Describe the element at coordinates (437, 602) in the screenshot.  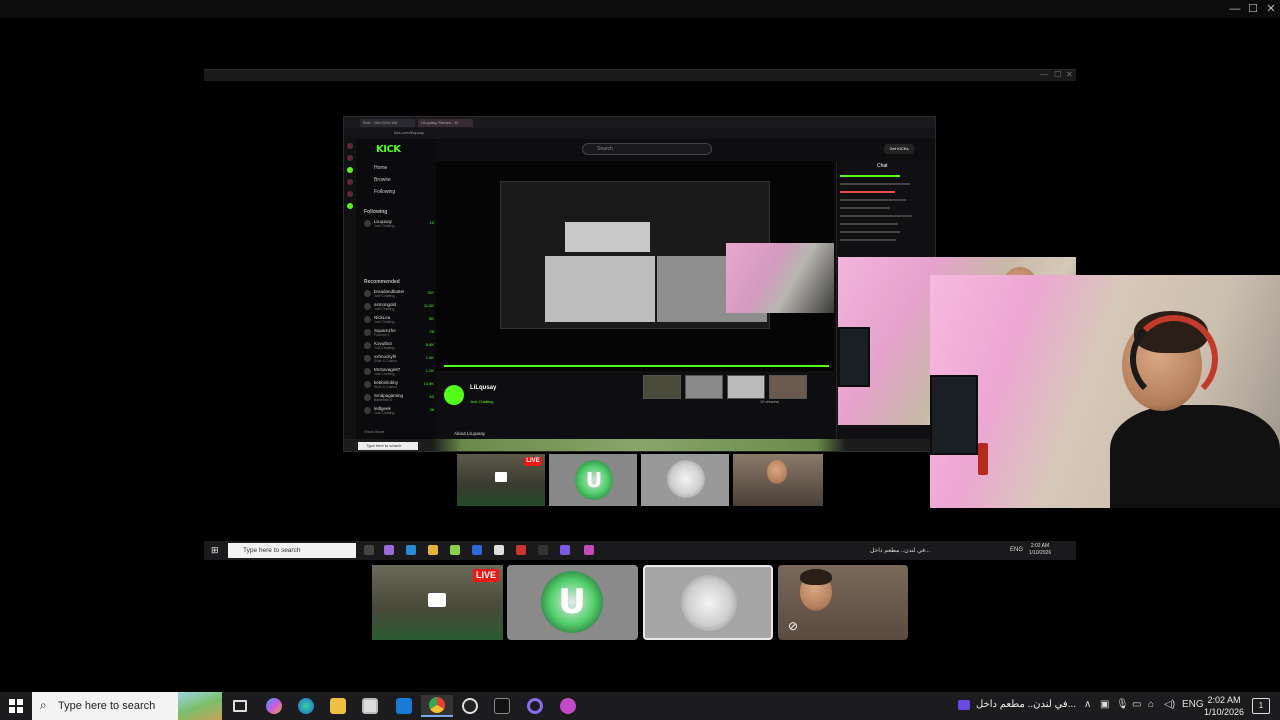
I see `thumbnail-screen-large: LIVE` at that location.